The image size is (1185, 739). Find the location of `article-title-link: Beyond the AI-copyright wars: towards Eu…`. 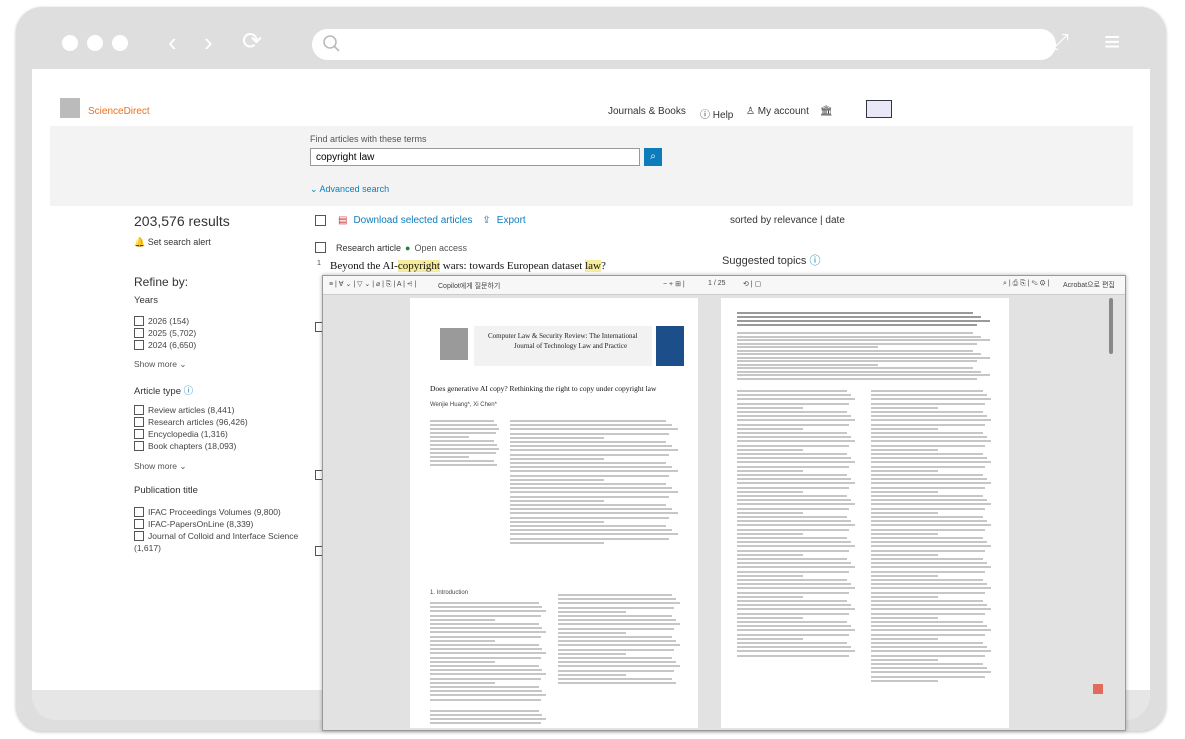

article-title-link: Beyond the AI-copyright wars: towards Eu… is located at coordinates (468, 266).